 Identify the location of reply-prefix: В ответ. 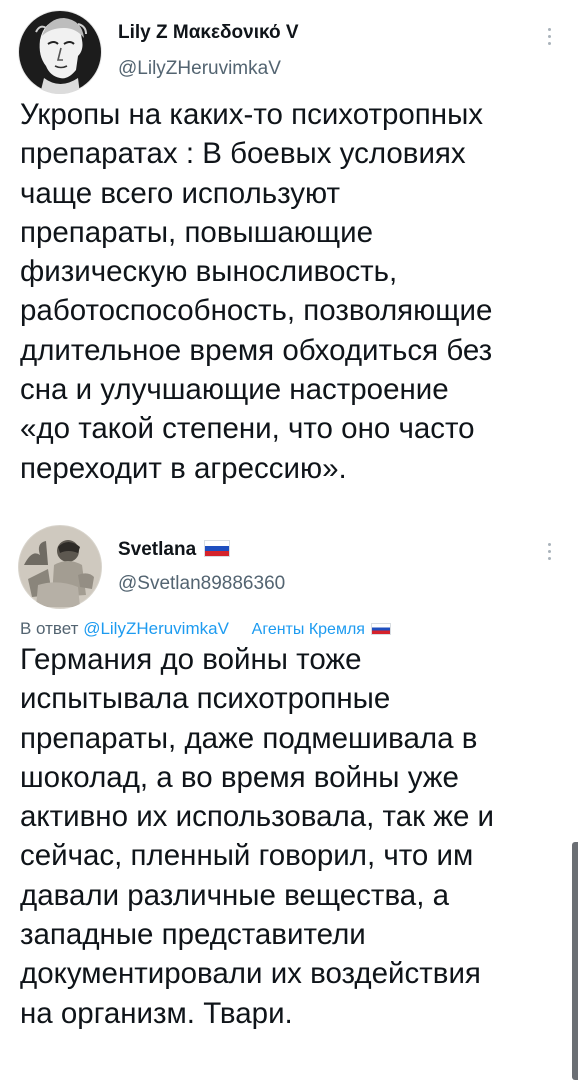
(49, 628).